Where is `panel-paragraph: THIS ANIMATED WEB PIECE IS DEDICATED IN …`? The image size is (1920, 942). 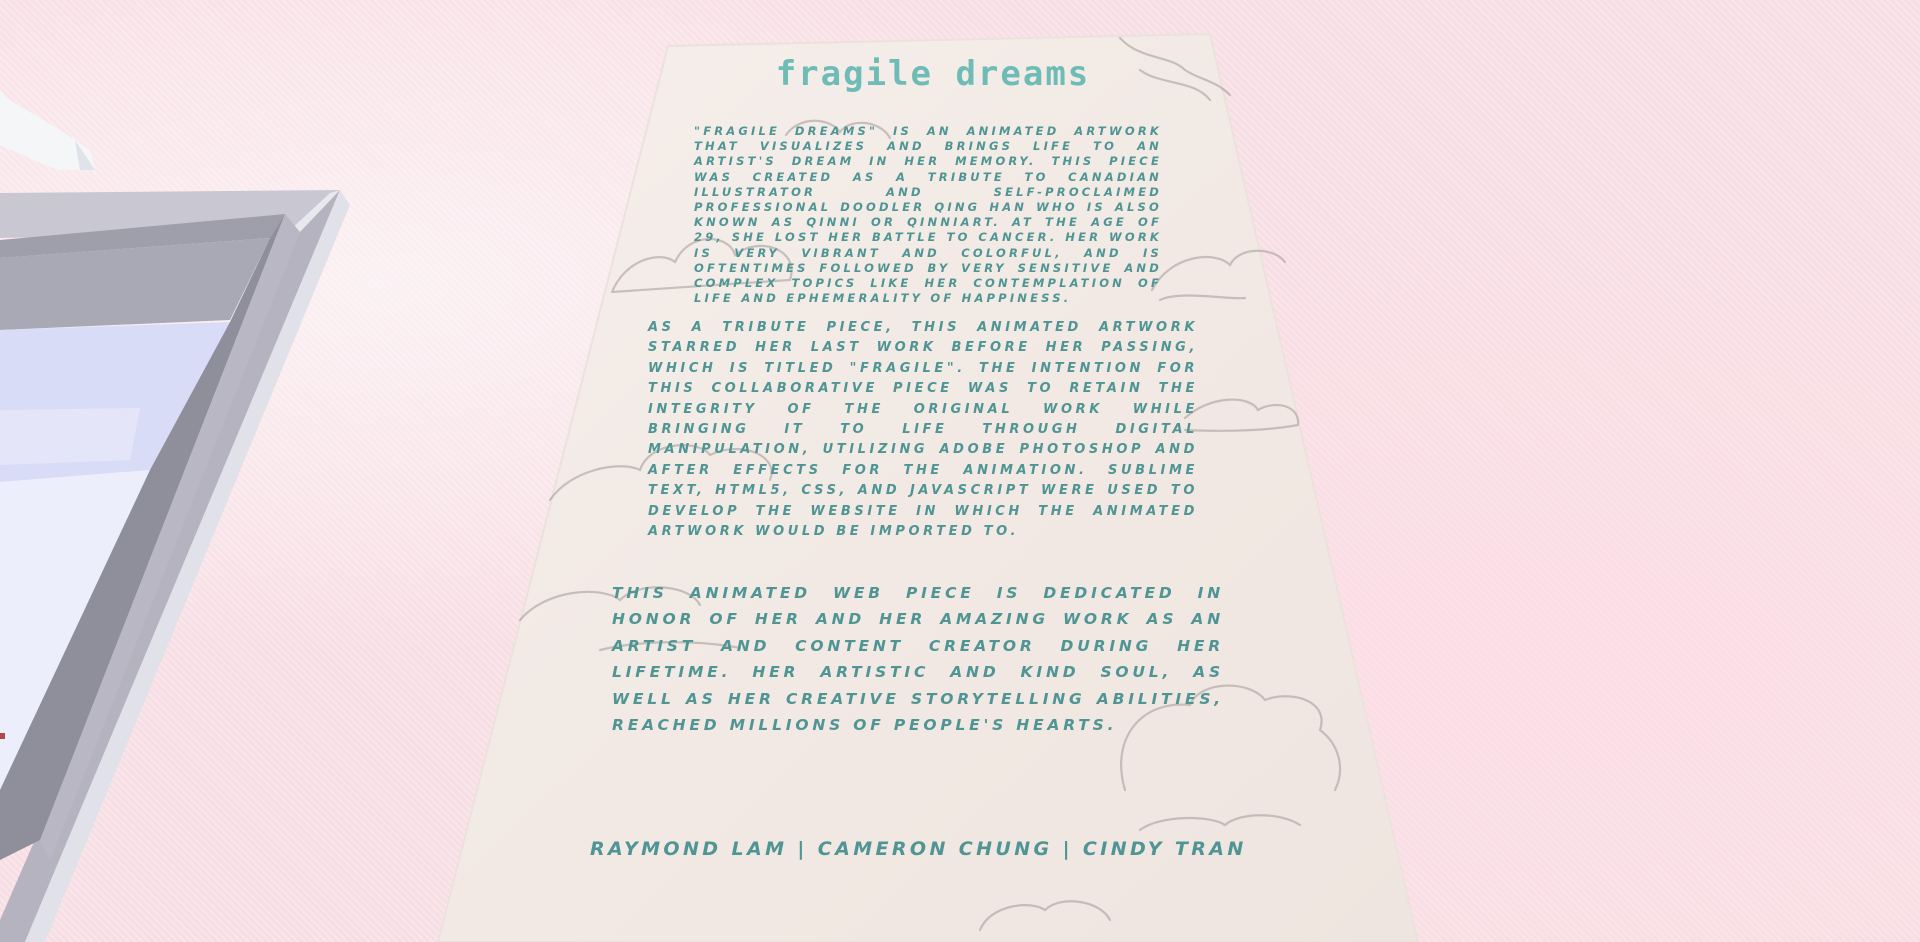
panel-paragraph: THIS ANIMATED WEB PIECE IS DEDICATED IN … is located at coordinates (918, 659).